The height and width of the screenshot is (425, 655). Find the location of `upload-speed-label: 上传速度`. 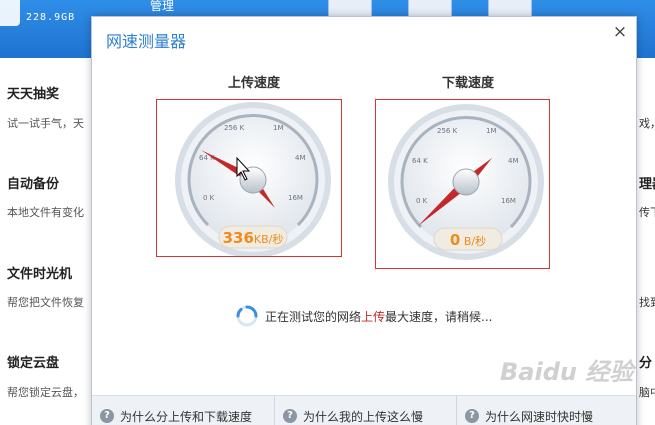

upload-speed-label: 上传速度 is located at coordinates (253, 83).